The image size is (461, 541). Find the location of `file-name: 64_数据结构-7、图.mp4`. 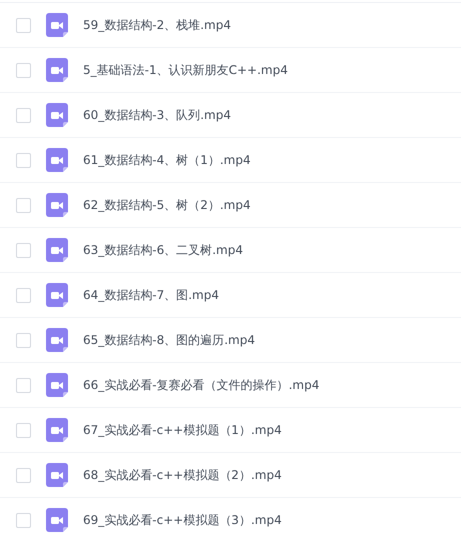

file-name: 64_数据结构-7、图.mp4 is located at coordinates (151, 295).